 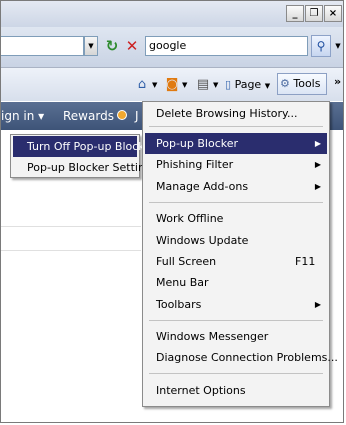 I want to click on stop-icon: ✕, so click(x=132, y=46).